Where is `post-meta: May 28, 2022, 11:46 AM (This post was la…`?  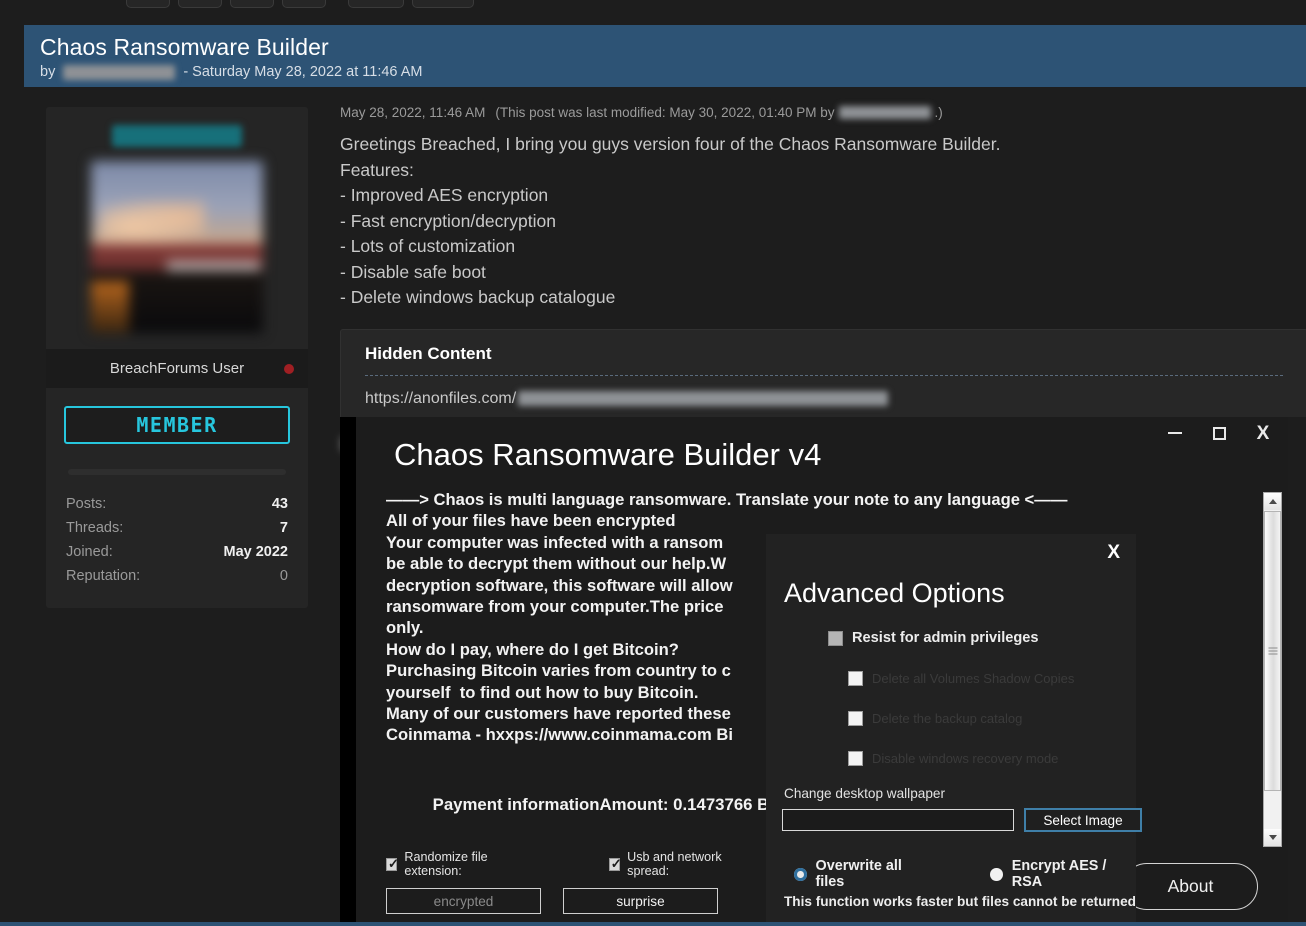
post-meta: May 28, 2022, 11:46 AM (This post was la… is located at coordinates (823, 112).